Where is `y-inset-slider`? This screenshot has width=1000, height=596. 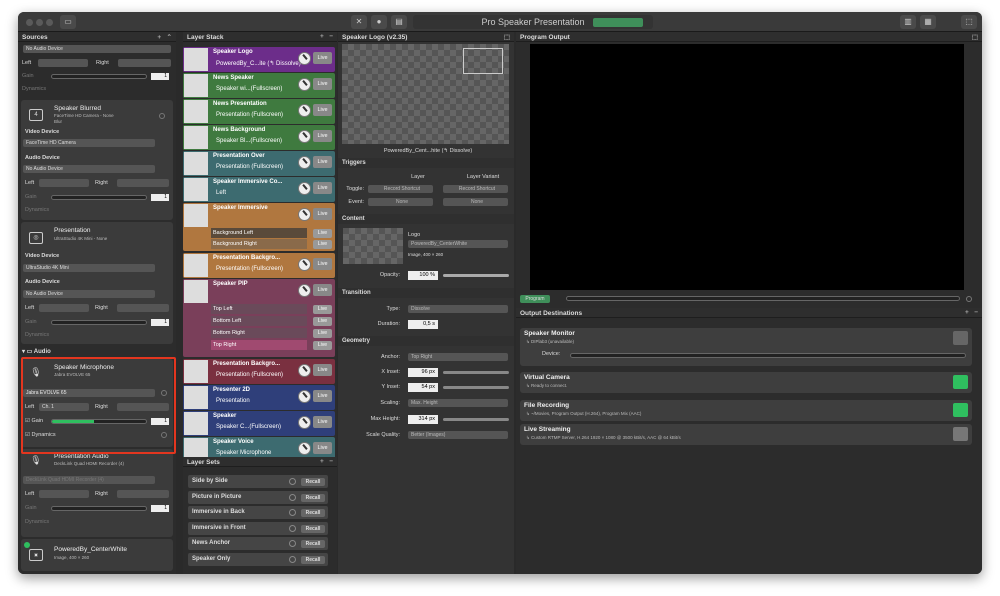
y-inset-slider is located at coordinates (476, 387).